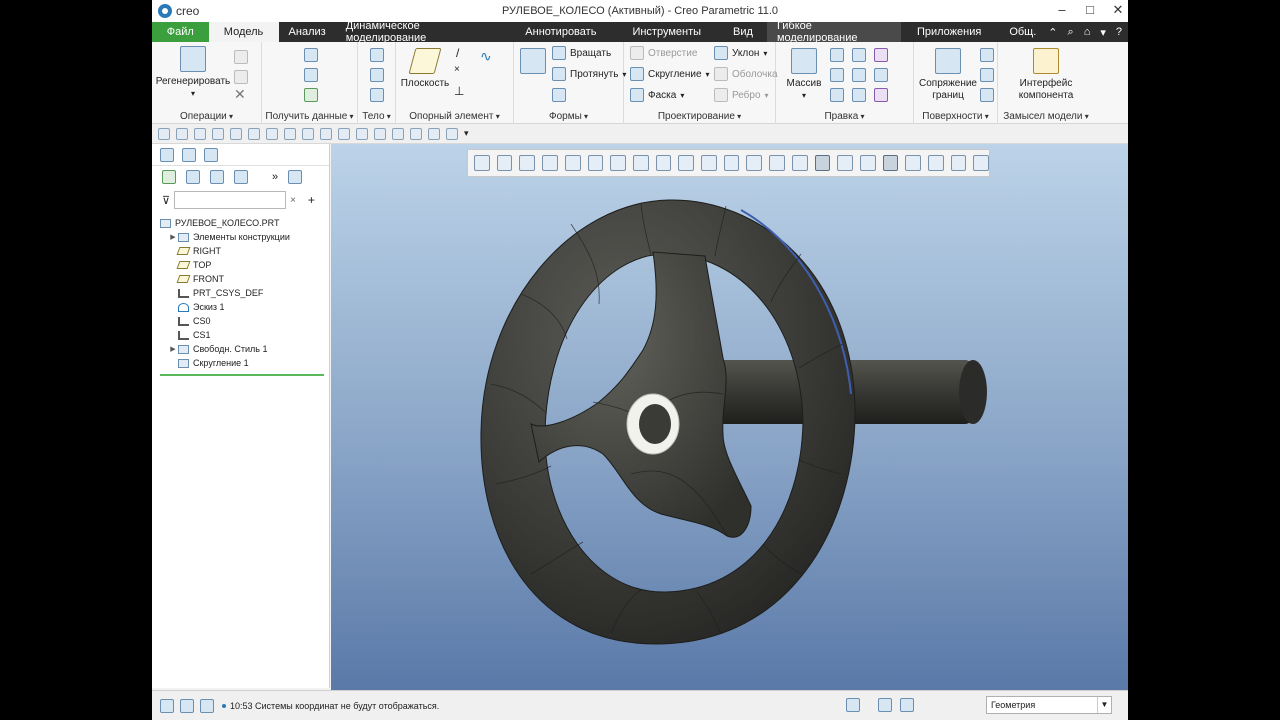 Image resolution: width=1280 pixels, height=720 pixels. What do you see at coordinates (311, 95) in the screenshot?
I see `shrinkwrap-icon` at bounding box center [311, 95].